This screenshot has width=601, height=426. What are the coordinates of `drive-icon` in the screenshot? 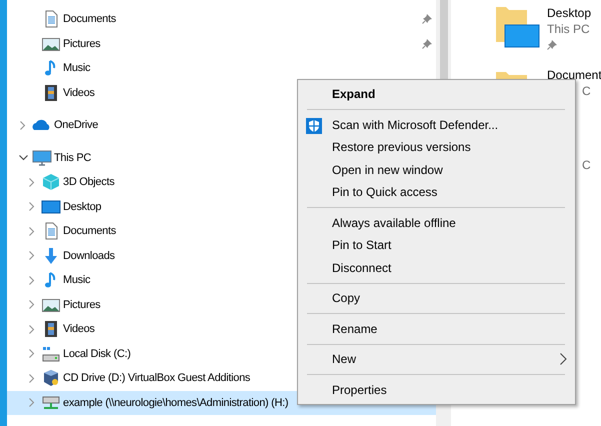 It's located at (51, 353).